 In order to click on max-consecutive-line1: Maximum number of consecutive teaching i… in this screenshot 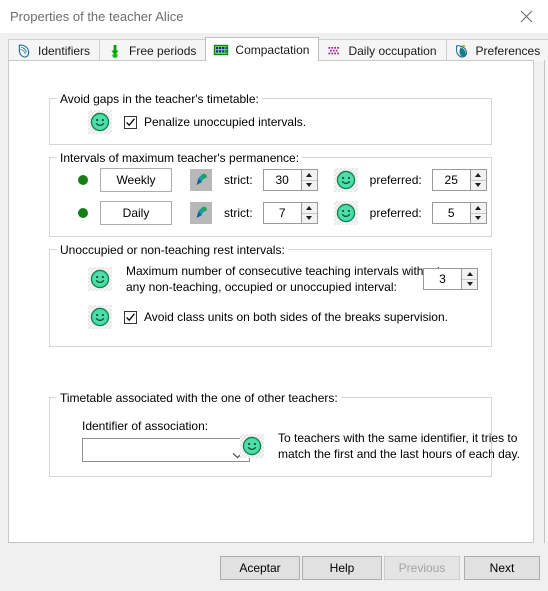, I will do `click(283, 271)`.